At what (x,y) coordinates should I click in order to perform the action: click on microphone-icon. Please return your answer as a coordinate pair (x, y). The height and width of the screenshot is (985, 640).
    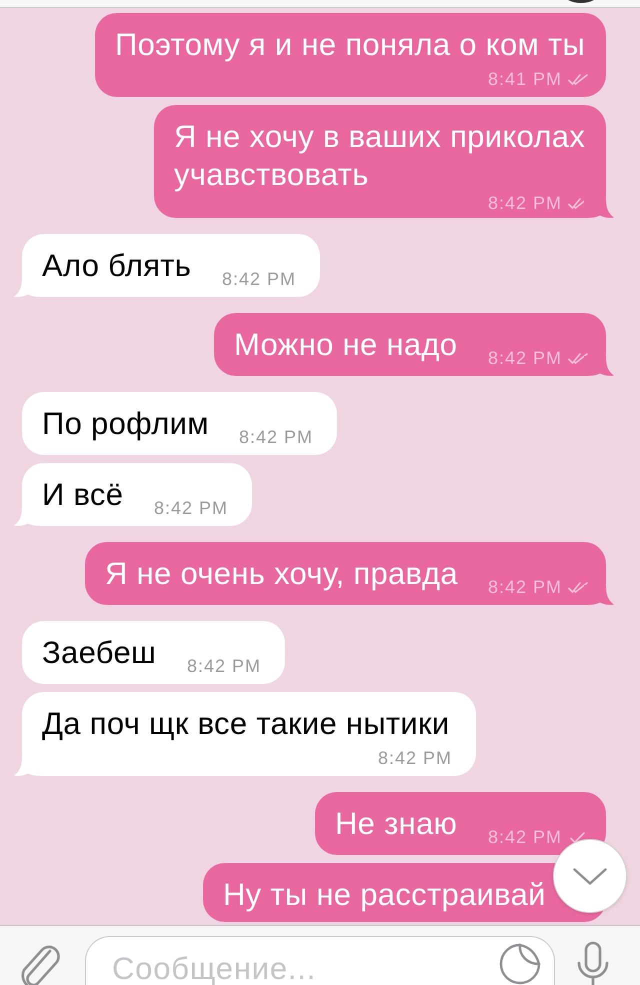
    Looking at the image, I should click on (593, 963).